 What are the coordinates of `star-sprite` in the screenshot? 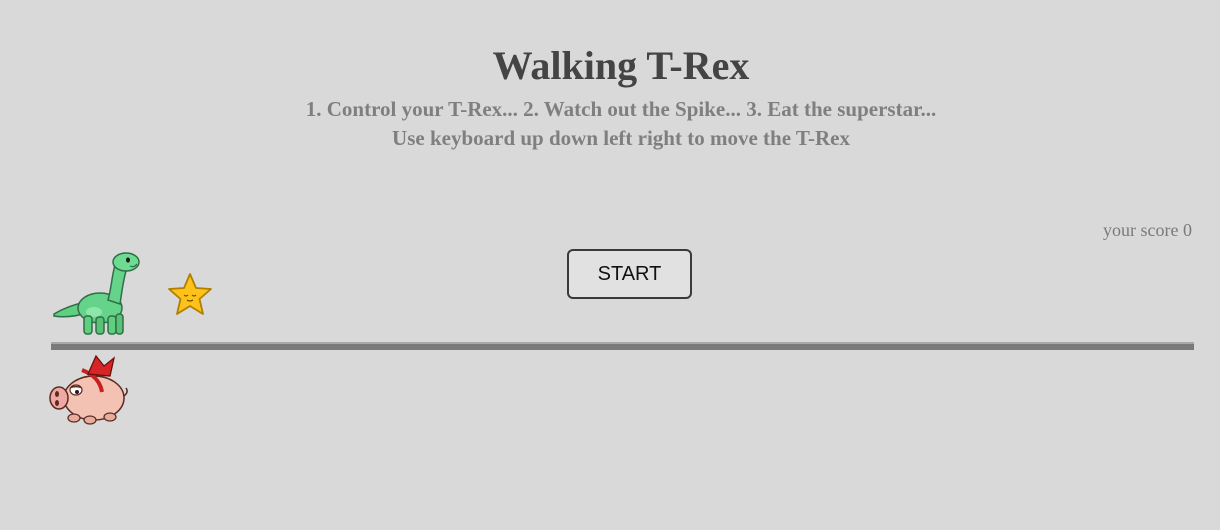 It's located at (190, 294).